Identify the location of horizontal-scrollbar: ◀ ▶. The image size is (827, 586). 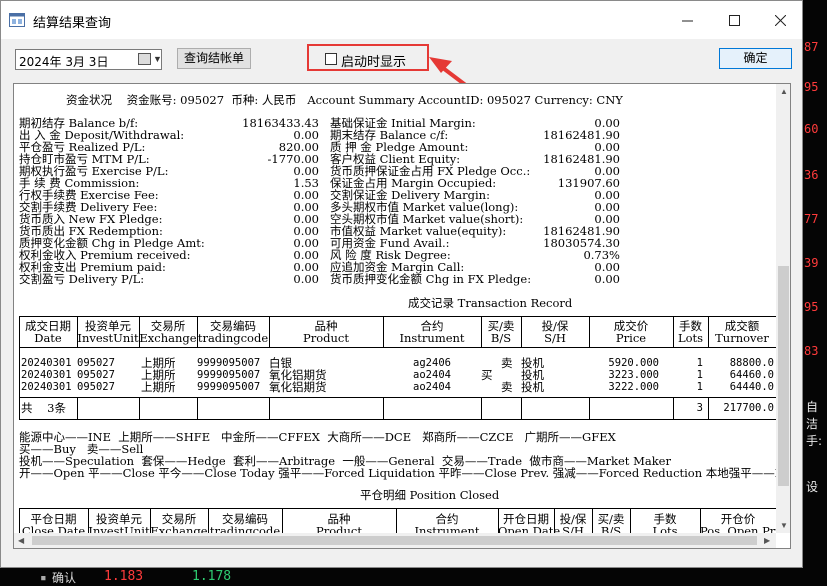
(395, 540).